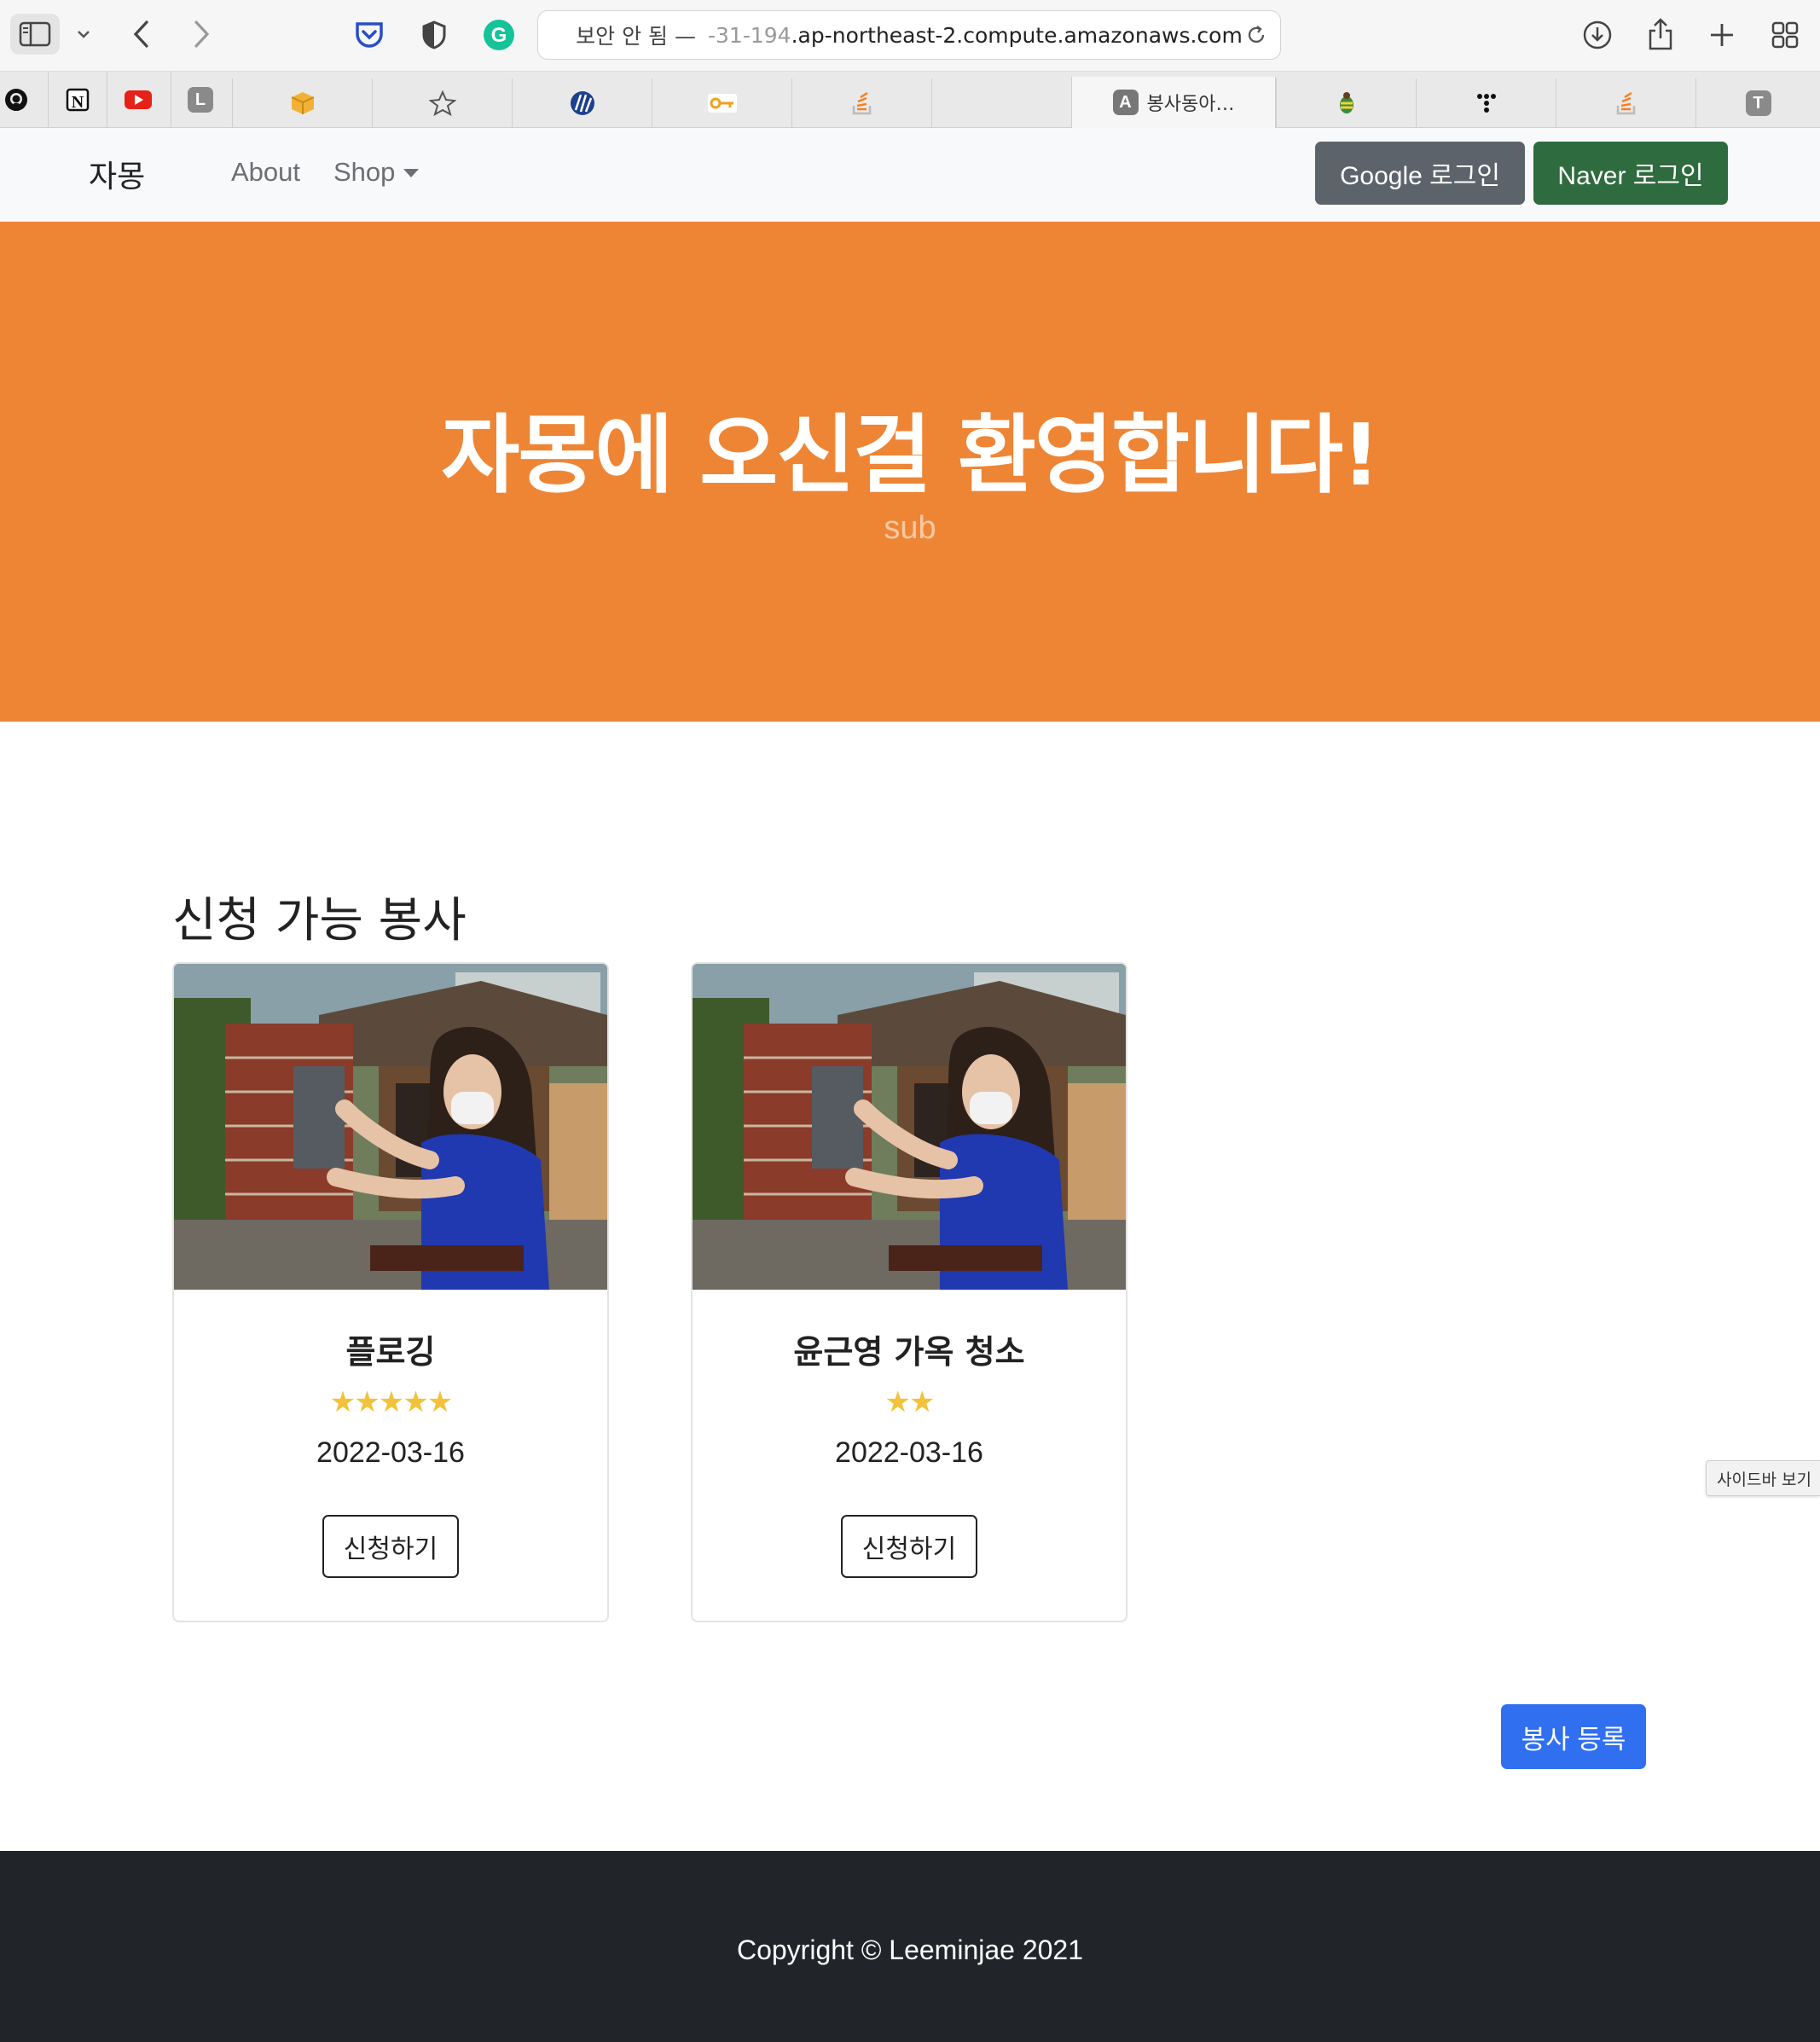 The width and height of the screenshot is (1820, 2042). What do you see at coordinates (910, 1402) in the screenshot?
I see `rating-stars: ★★` at bounding box center [910, 1402].